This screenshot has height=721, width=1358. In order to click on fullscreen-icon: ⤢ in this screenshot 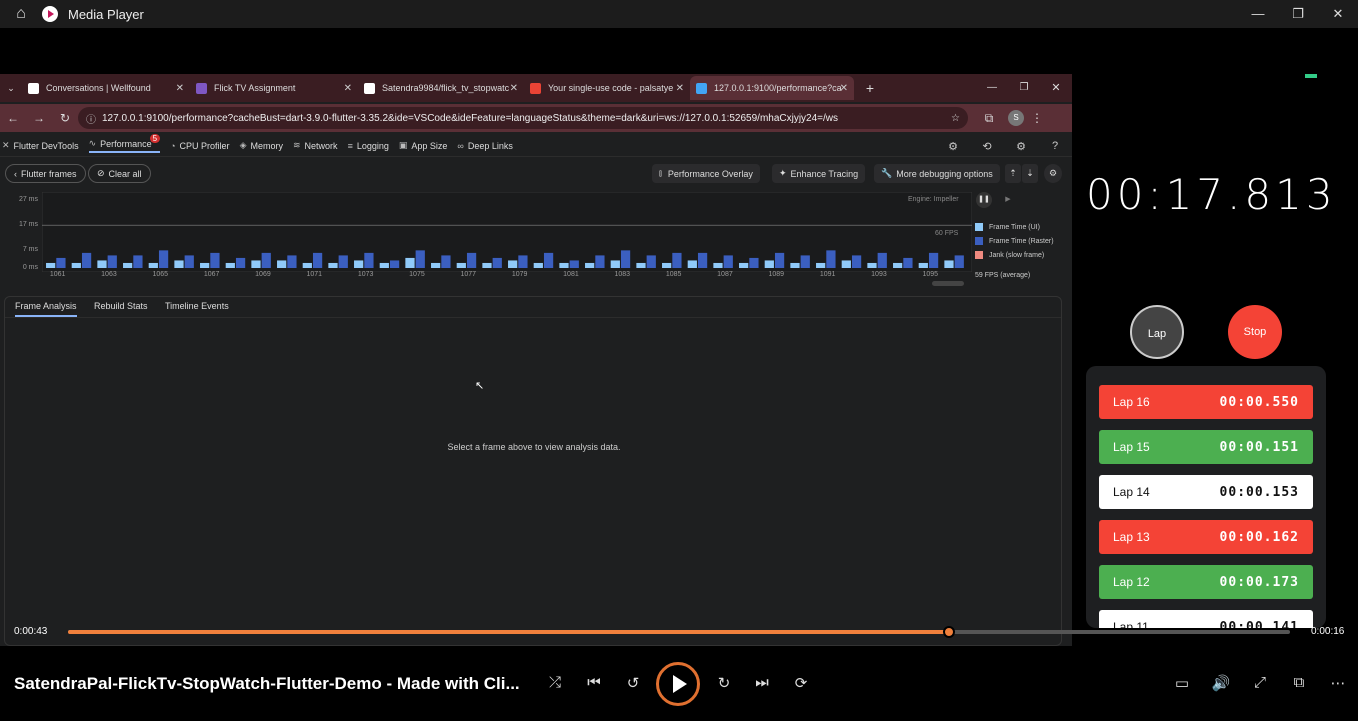, I will do `click(1260, 682)`.